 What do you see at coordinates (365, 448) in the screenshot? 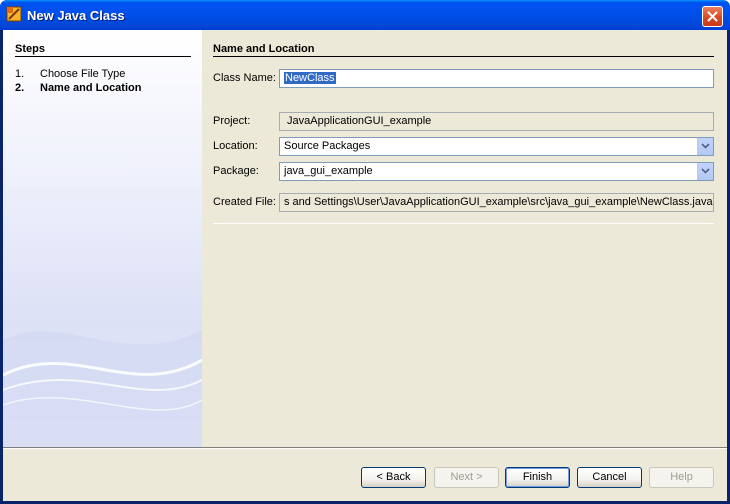
I see `button-bar-separator` at bounding box center [365, 448].